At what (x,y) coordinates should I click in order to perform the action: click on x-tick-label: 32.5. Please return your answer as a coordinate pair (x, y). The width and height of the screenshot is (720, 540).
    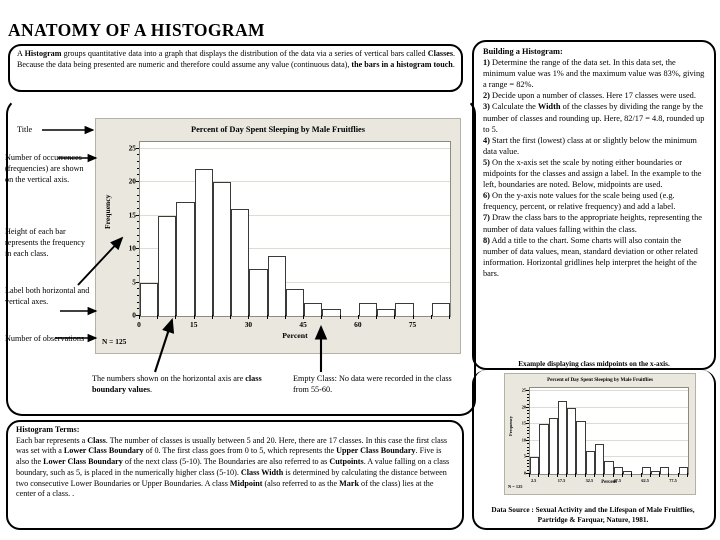
    Looking at the image, I should click on (589, 480).